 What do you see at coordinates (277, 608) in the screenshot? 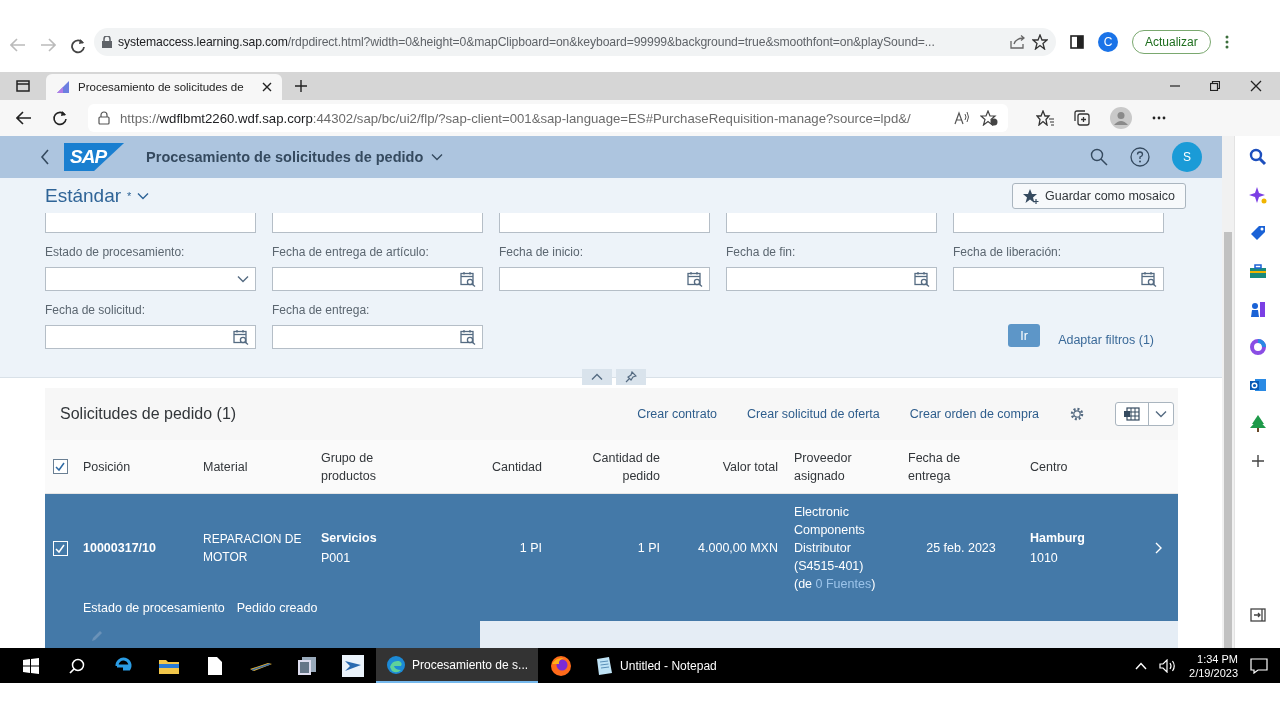
I see `detail-value: Pedido creado` at bounding box center [277, 608].